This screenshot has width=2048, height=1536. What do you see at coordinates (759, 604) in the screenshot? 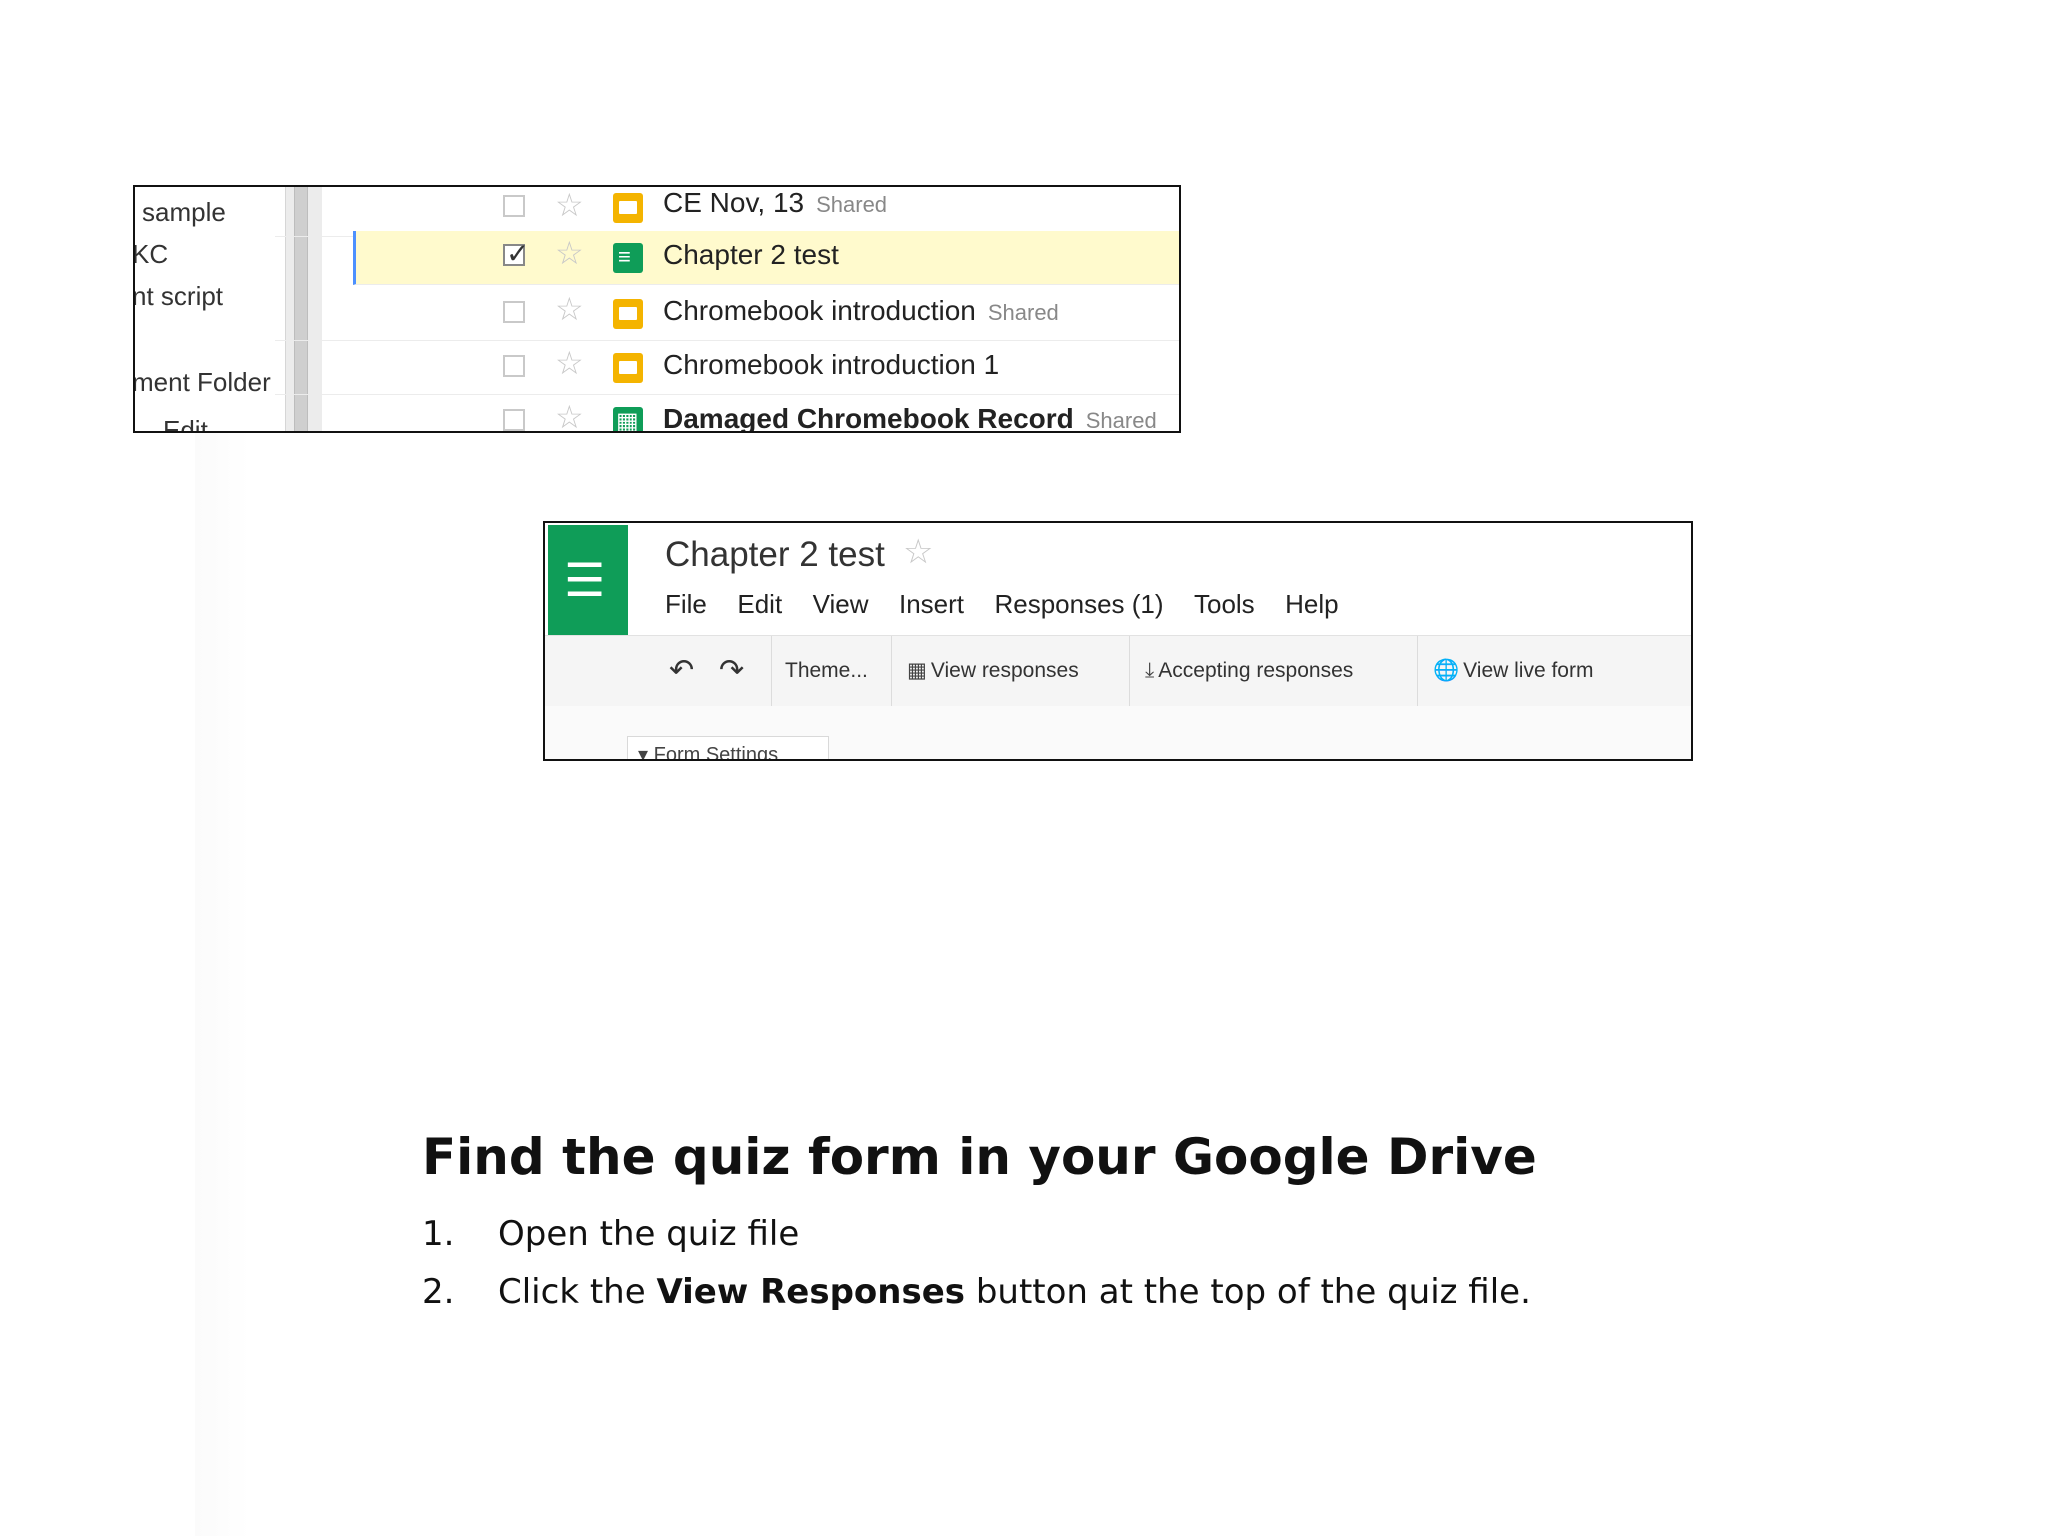
I see `menu-edit: Edit` at bounding box center [759, 604].